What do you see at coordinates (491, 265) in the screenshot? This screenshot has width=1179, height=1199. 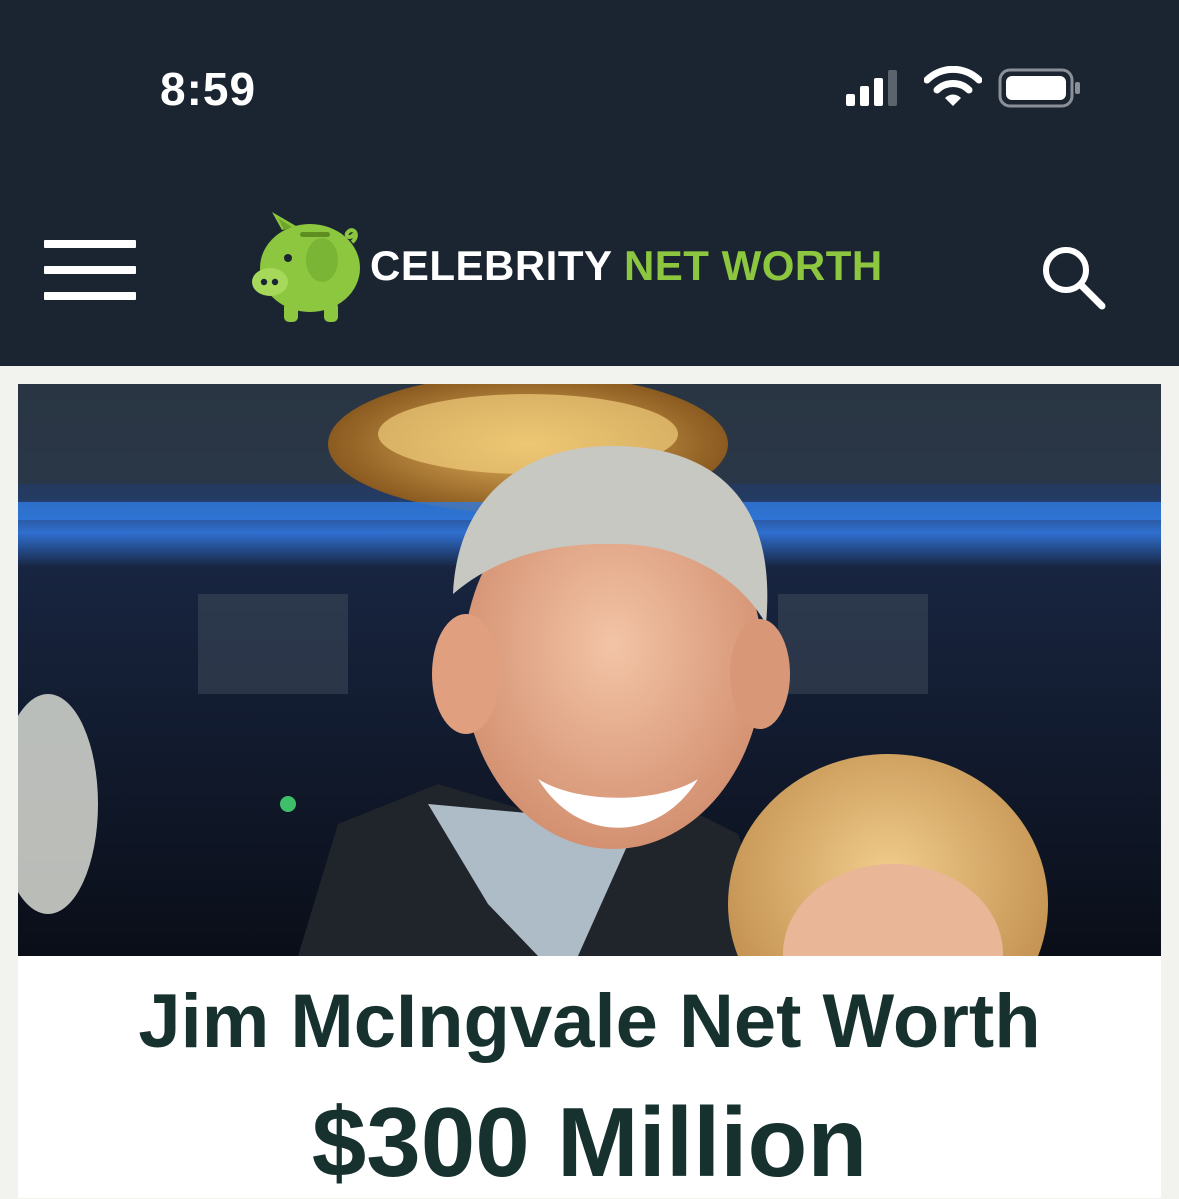 I see `logo-word-celebrity: CELEBRITY` at bounding box center [491, 265].